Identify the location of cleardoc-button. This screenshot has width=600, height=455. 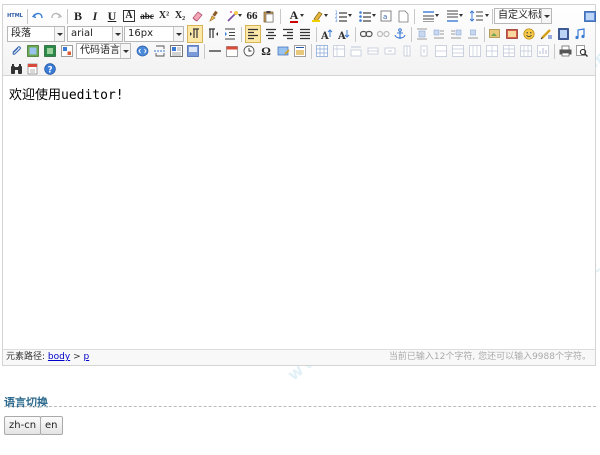
(403, 16).